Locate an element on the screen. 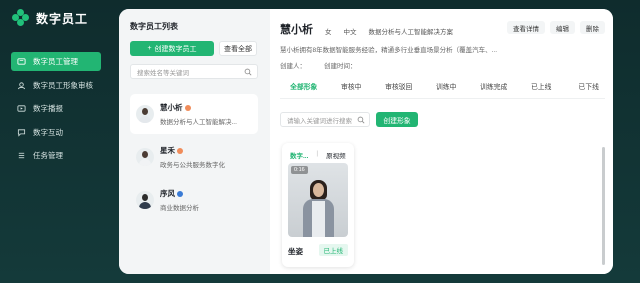  sidebar-item-label: 数字互动 is located at coordinates (48, 132).